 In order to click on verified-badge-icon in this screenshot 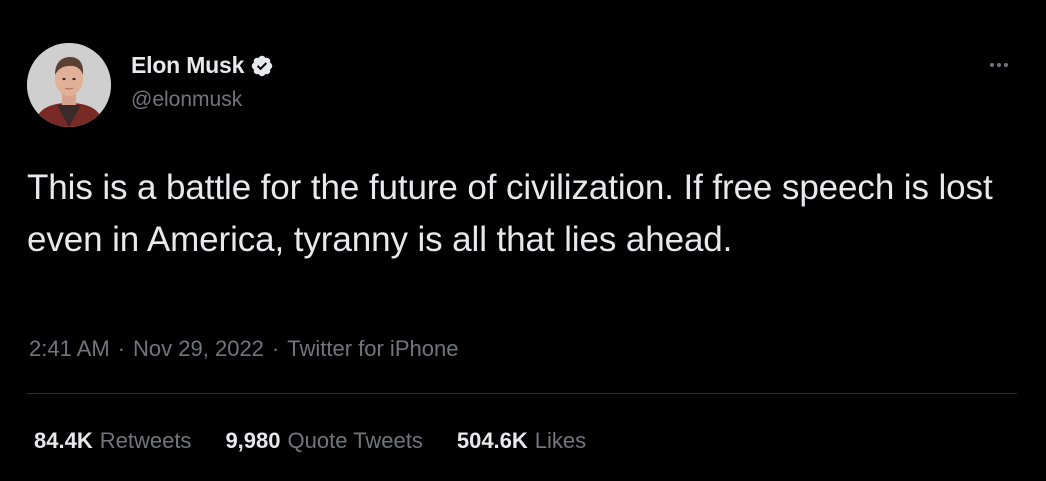, I will do `click(262, 65)`.